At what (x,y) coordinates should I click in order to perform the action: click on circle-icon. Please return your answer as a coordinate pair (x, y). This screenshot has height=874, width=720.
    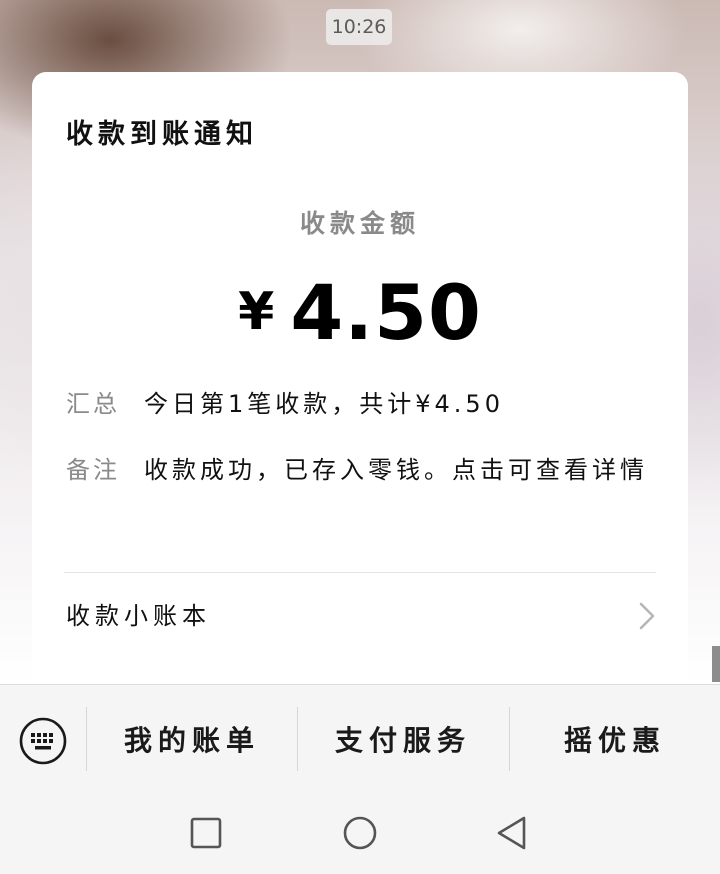
    Looking at the image, I should click on (360, 833).